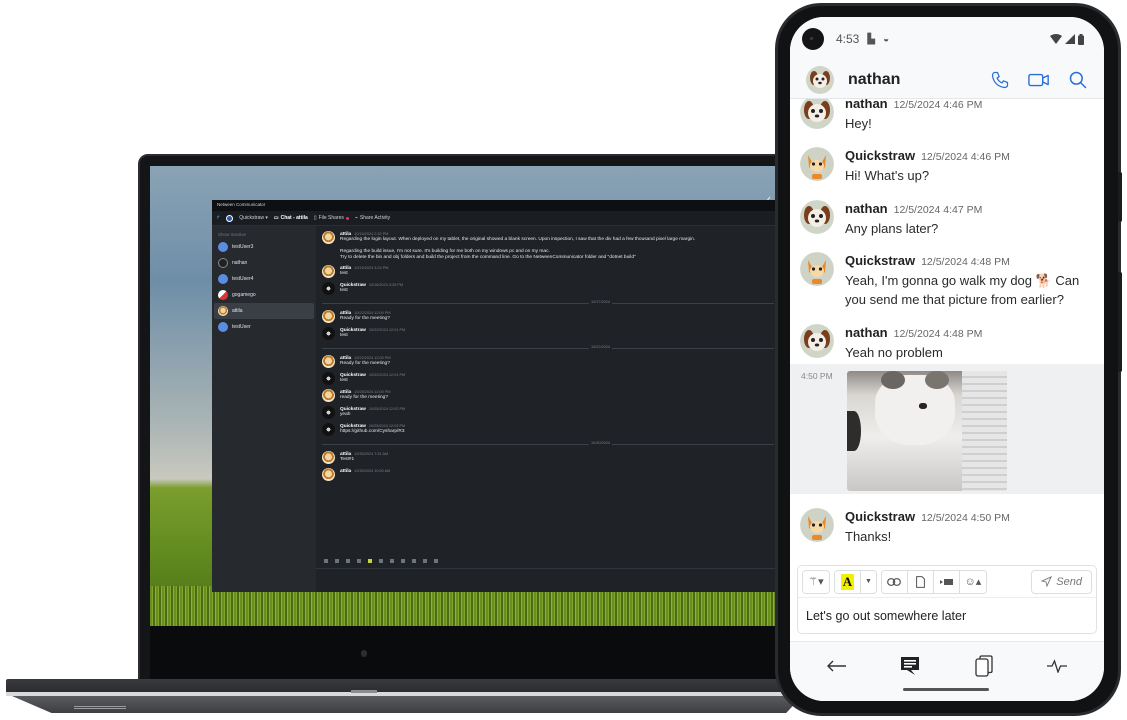 This screenshot has height=720, width=1127. I want to click on nav-files, so click(984, 666).